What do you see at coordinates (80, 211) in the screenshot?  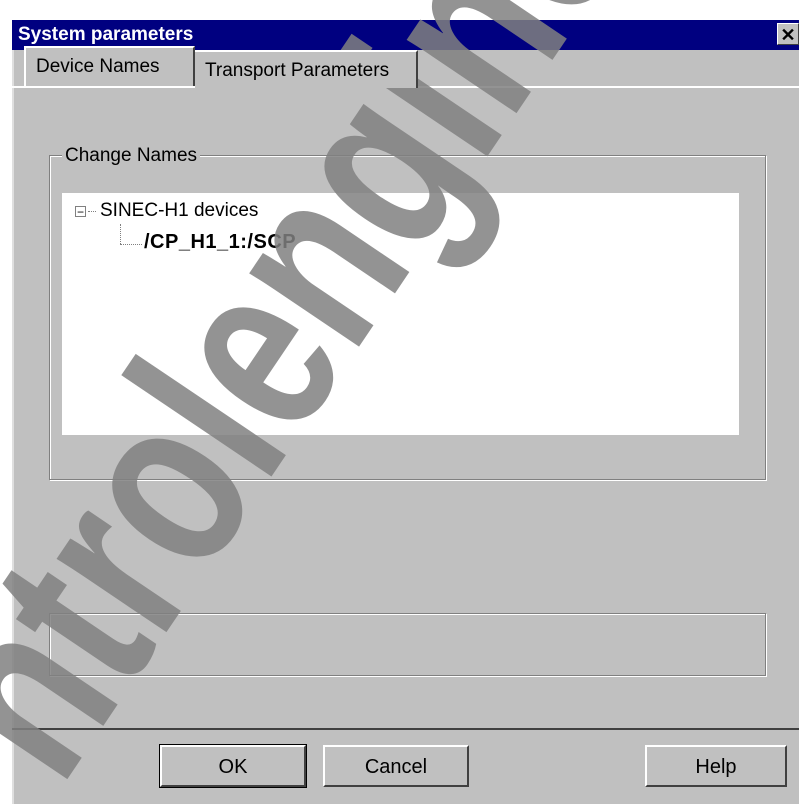 I see `collapse-icon: −` at bounding box center [80, 211].